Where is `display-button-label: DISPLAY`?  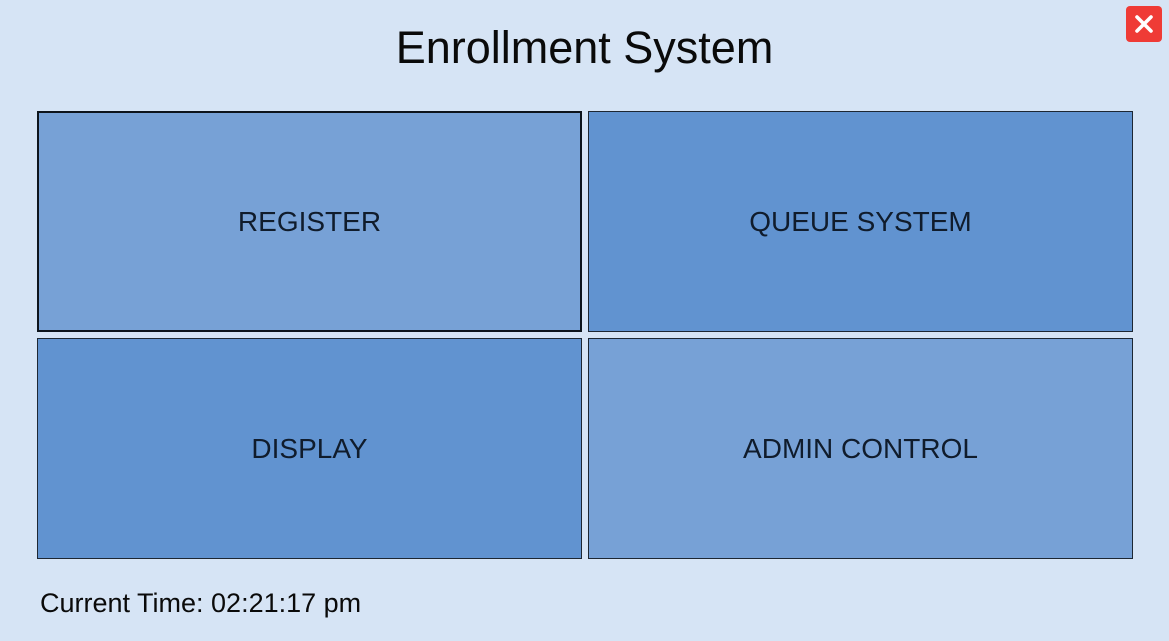
display-button-label: DISPLAY is located at coordinates (309, 448).